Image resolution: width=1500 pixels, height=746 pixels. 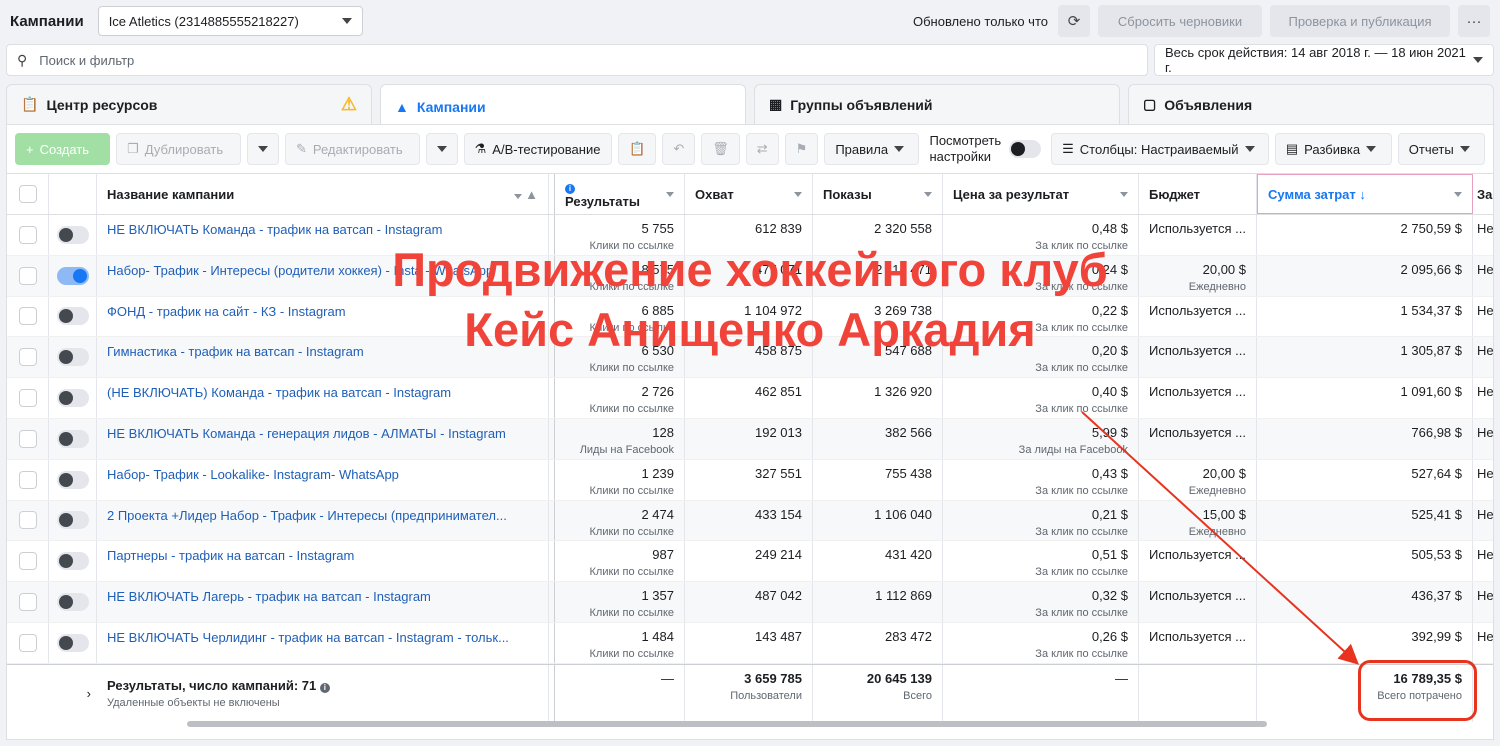 What do you see at coordinates (1109, 473) in the screenshot?
I see `cpr-value: 0,43 $` at bounding box center [1109, 473].